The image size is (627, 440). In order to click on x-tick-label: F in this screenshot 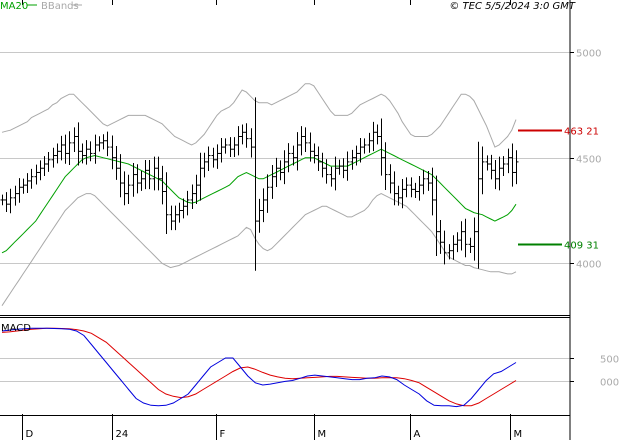, I will do `click(223, 434)`.